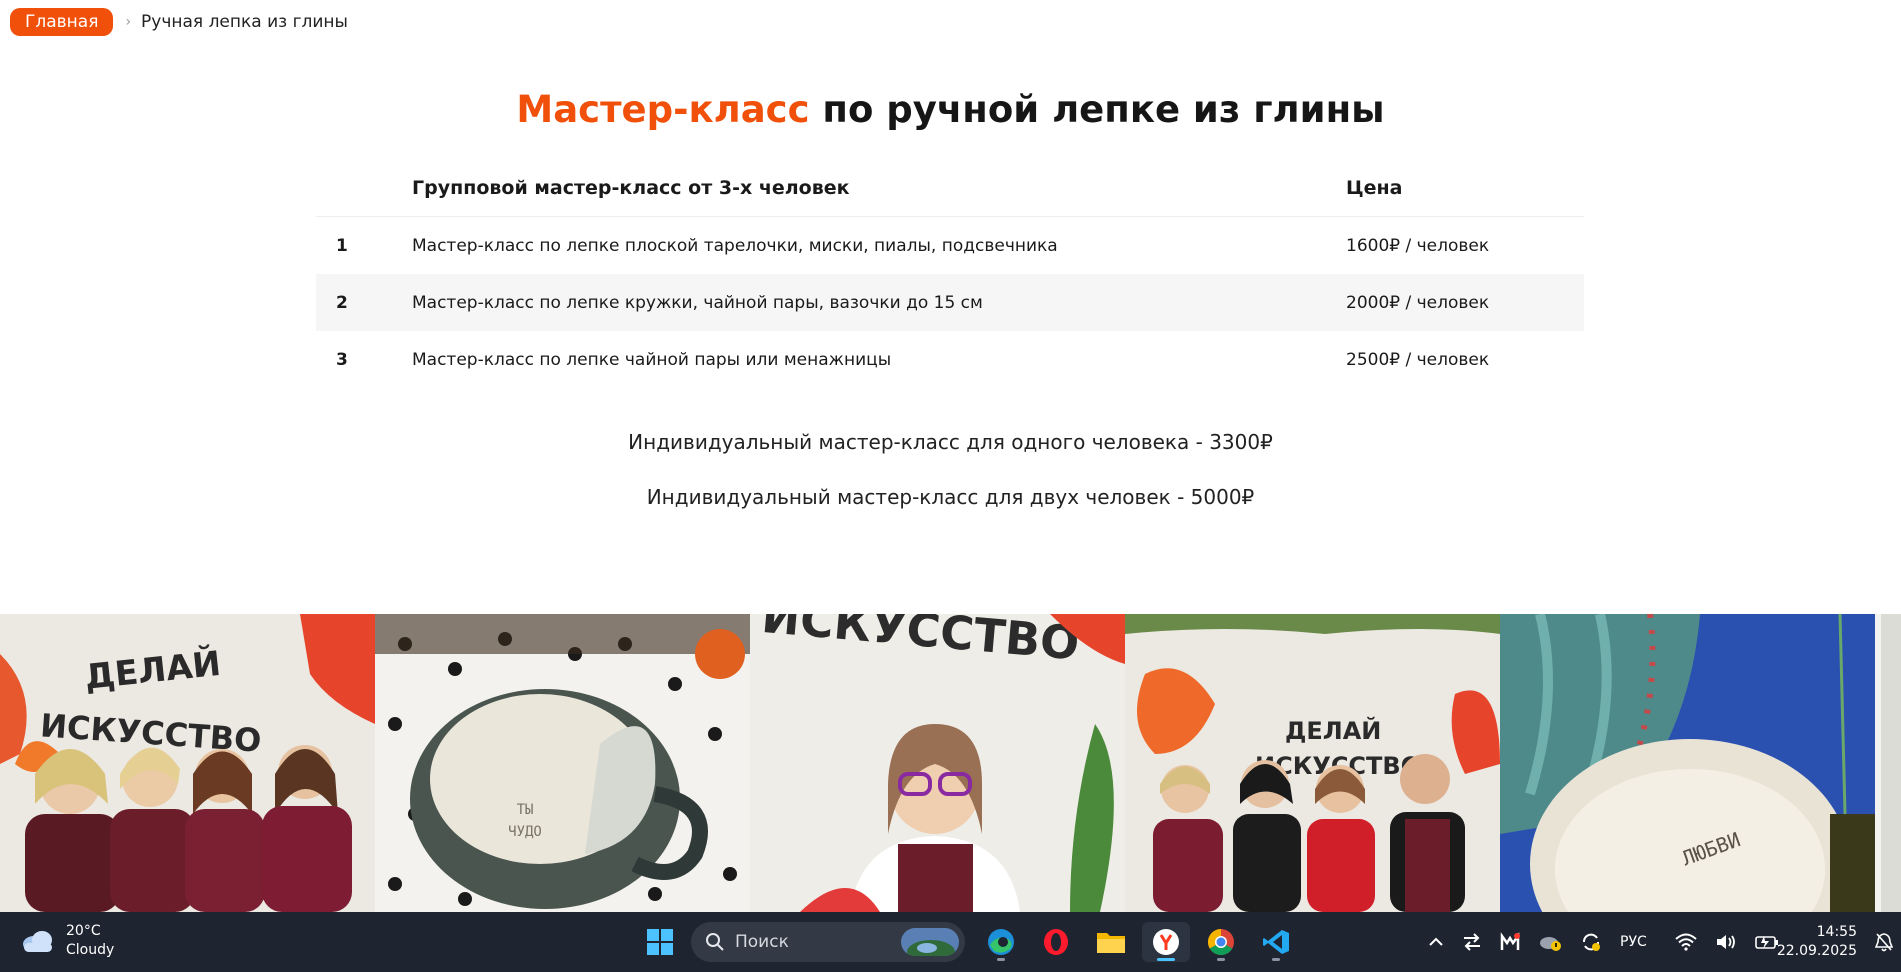 The width and height of the screenshot is (1901, 972). I want to click on yandex-browser-icon, so click(1166, 942).